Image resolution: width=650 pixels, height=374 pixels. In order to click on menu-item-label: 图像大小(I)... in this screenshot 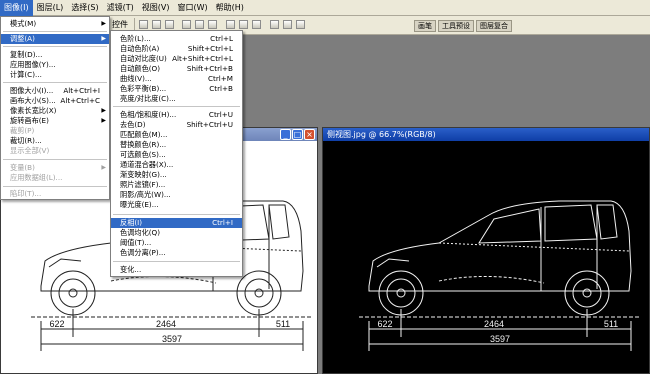, I will do `click(32, 90)`.